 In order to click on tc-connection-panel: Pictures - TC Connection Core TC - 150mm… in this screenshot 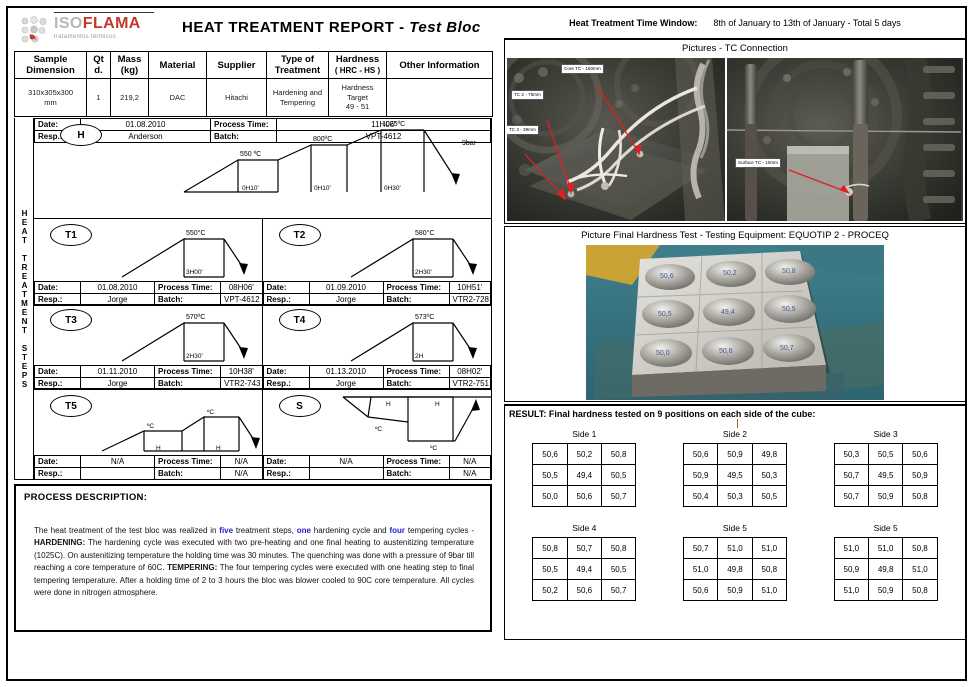, I will do `click(735, 132)`.